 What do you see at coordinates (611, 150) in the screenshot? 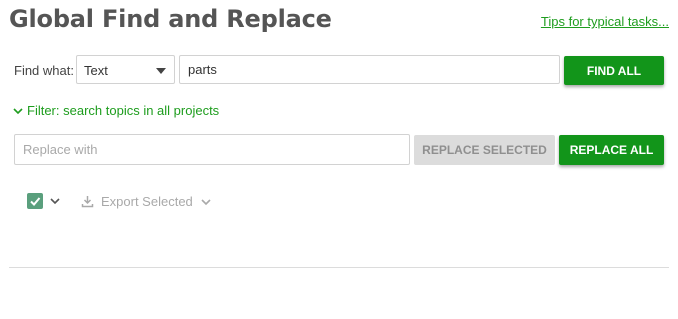
I see `replace-all-button: REPLACE ALL` at bounding box center [611, 150].